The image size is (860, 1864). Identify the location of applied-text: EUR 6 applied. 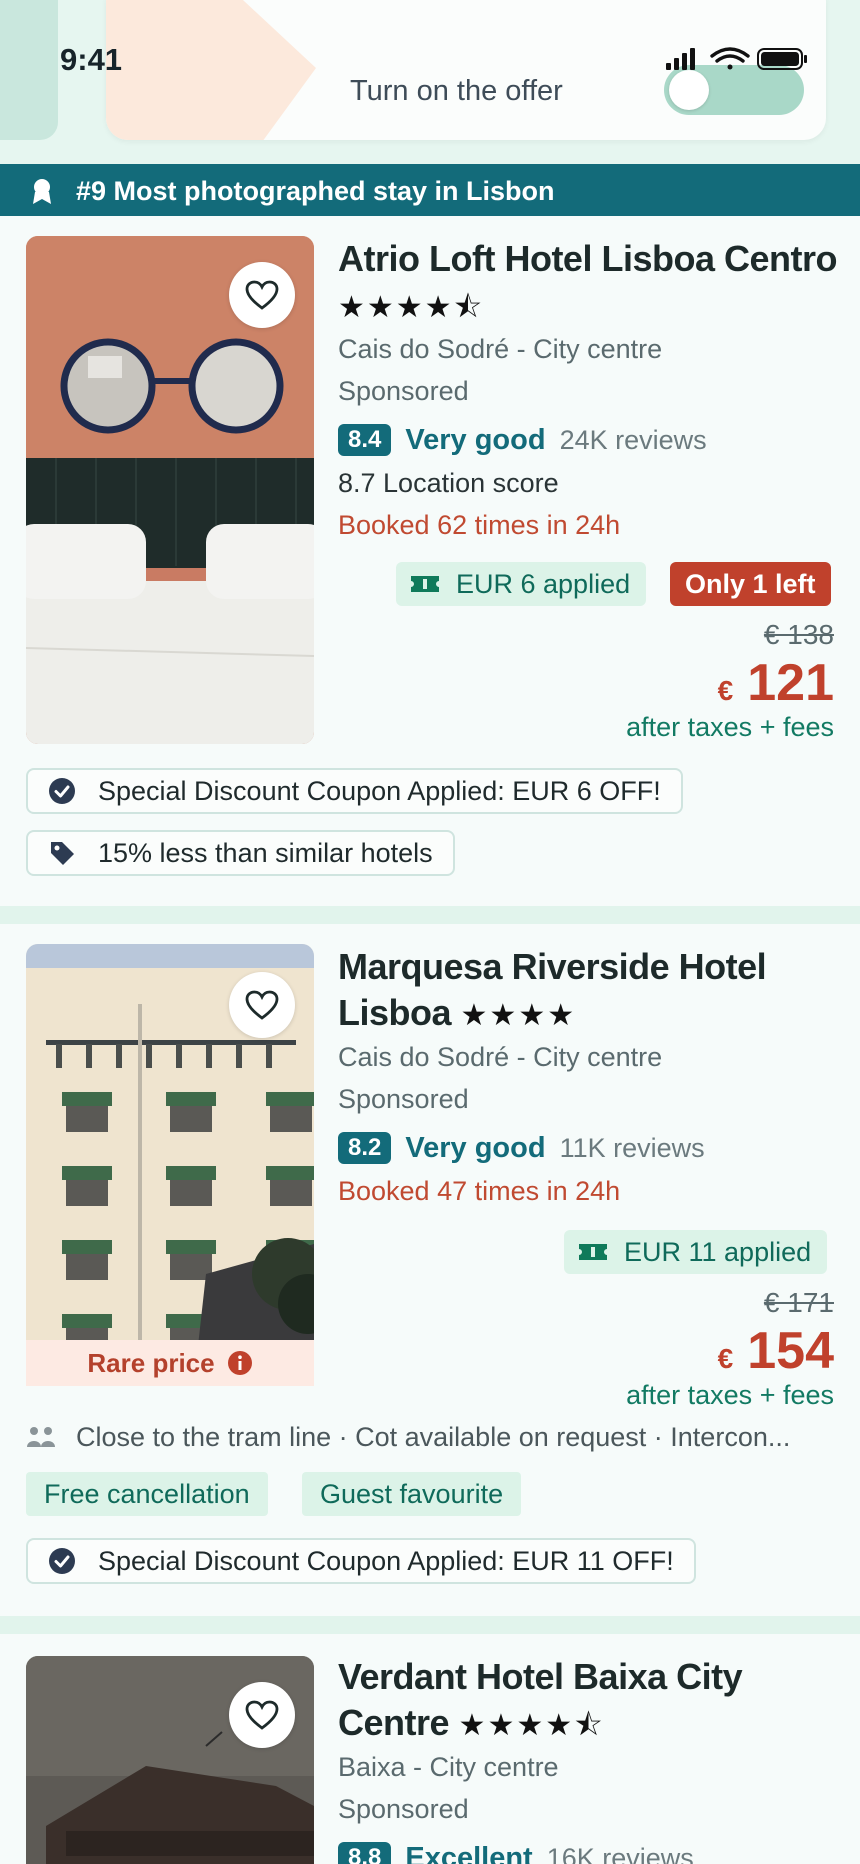
(543, 583).